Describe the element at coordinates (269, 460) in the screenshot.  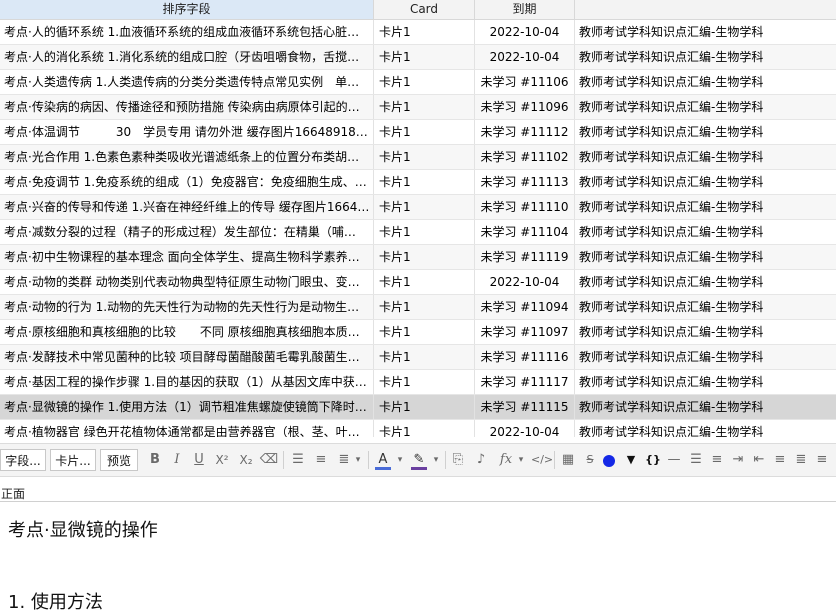
I see `eraser-icon: ⌫` at that location.